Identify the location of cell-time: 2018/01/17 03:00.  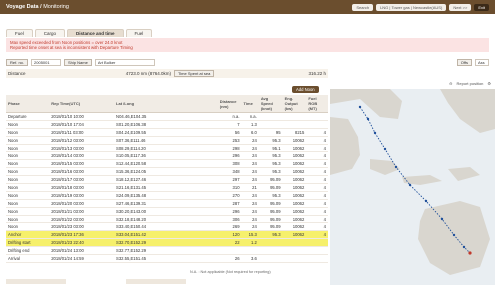
(82, 180).